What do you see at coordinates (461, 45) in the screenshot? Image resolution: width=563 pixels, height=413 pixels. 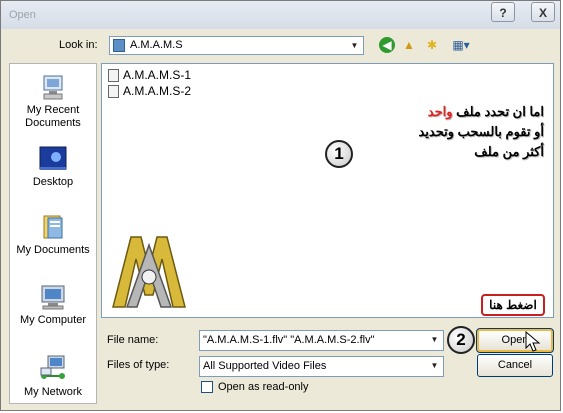 I see `views-menu-icon: ▦▾` at bounding box center [461, 45].